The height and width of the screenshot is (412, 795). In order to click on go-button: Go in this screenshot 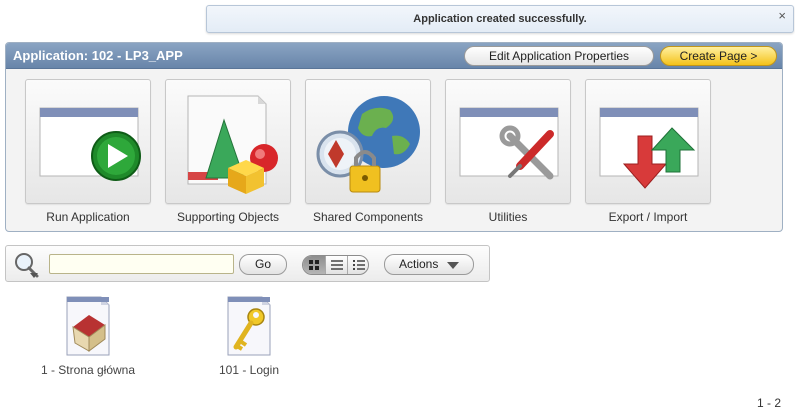, I will do `click(263, 264)`.